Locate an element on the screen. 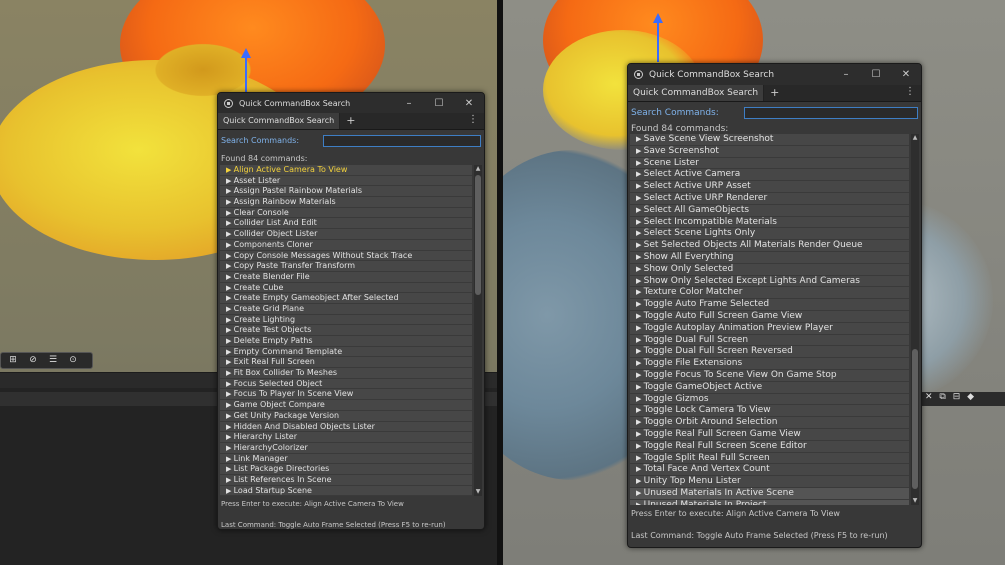 The width and height of the screenshot is (1005, 565). command-list-item: Unused Materials In Active Scene is located at coordinates (769, 493).